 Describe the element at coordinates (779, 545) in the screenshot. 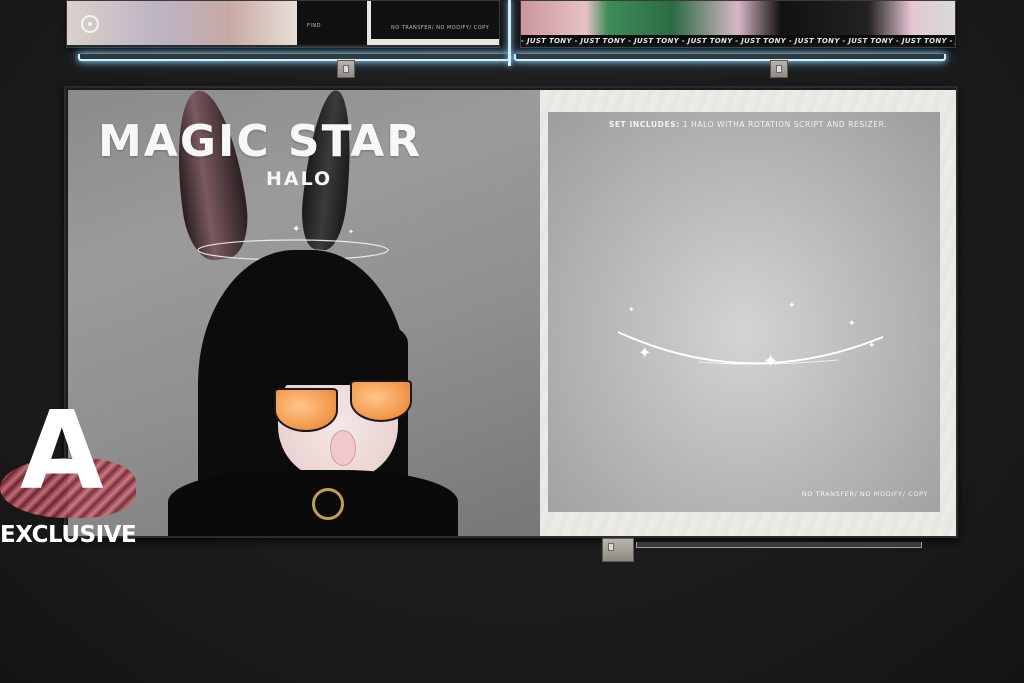

I see `bottom-rail` at that location.